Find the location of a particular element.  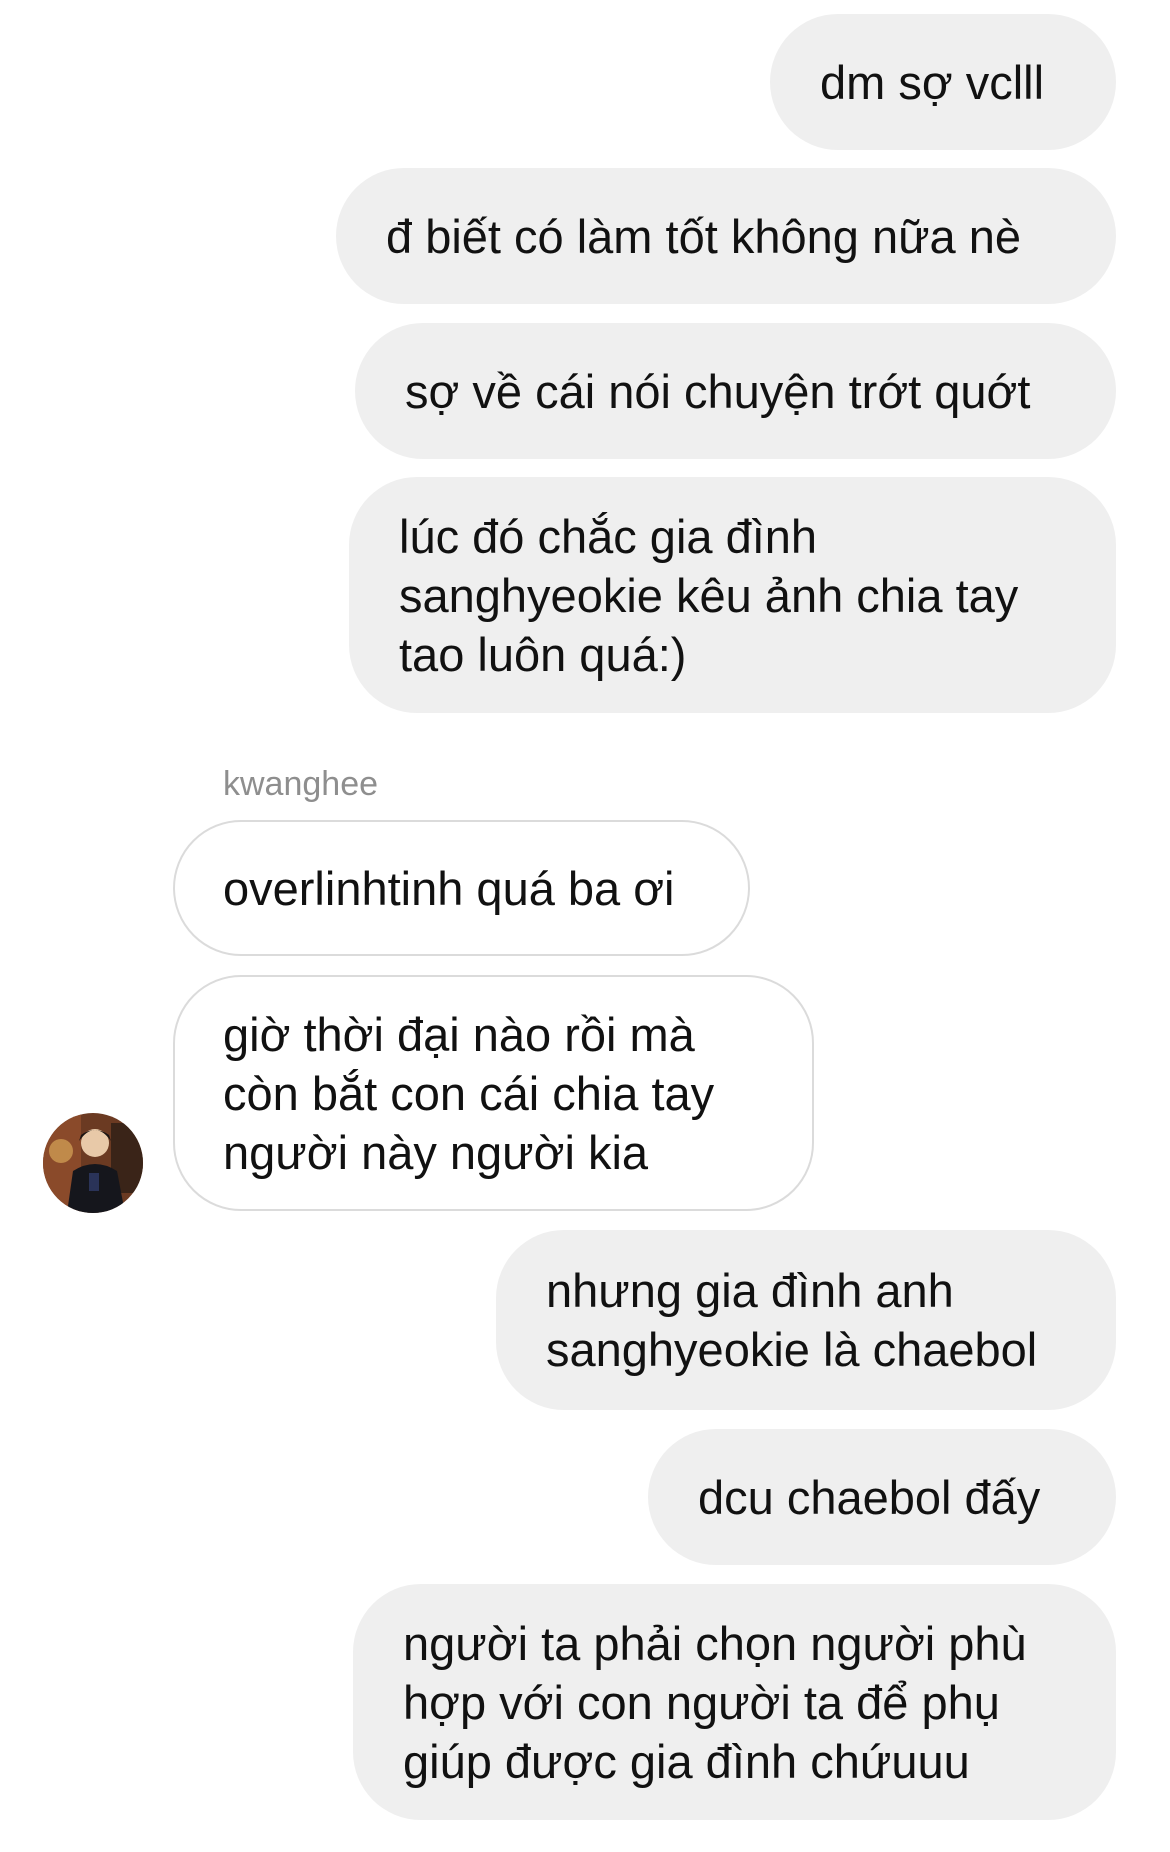

message-line: người ta phải chọn người phù is located at coordinates (715, 1643).